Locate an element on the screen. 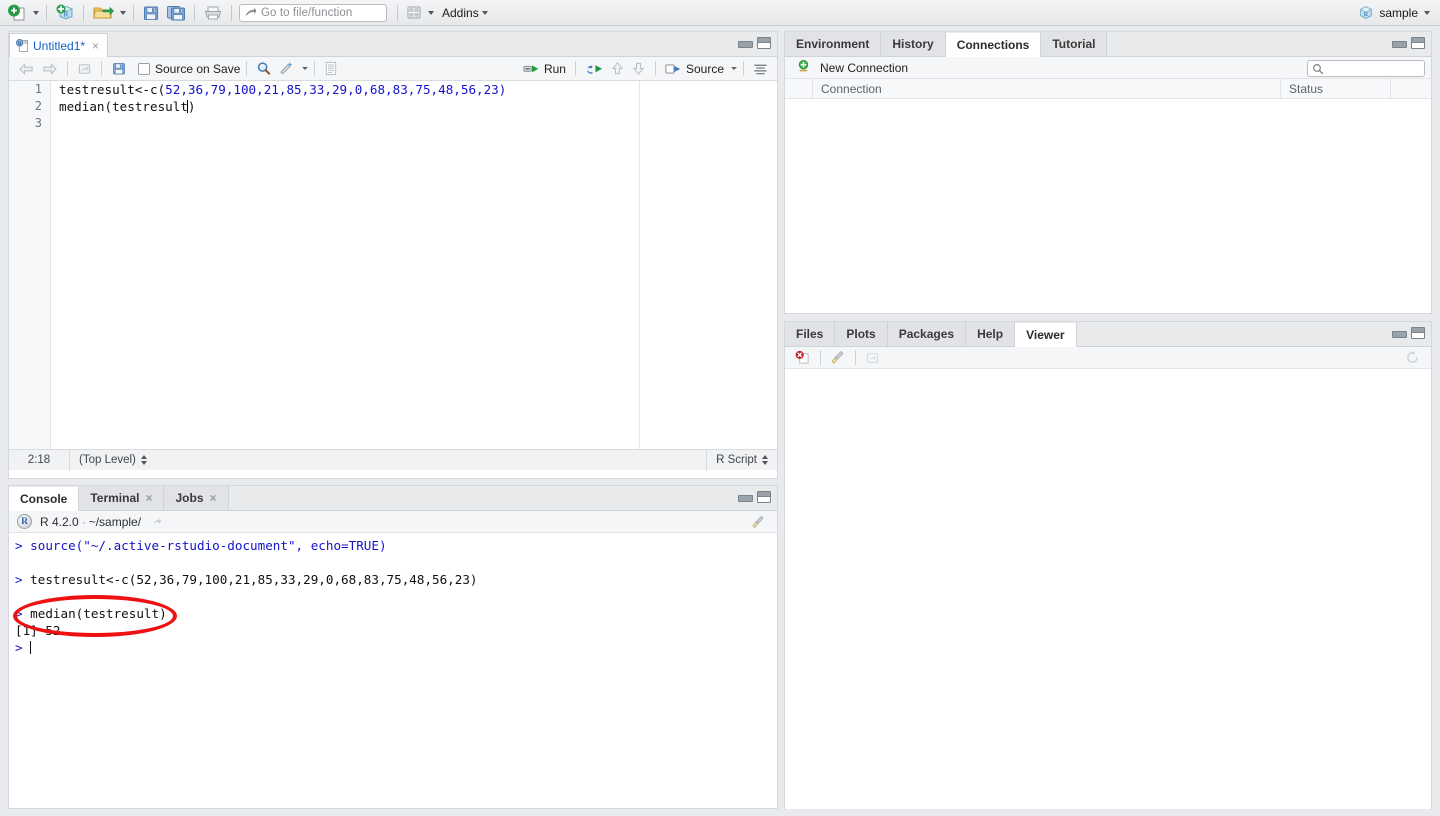  file-type-selector: R Script is located at coordinates (742, 460).